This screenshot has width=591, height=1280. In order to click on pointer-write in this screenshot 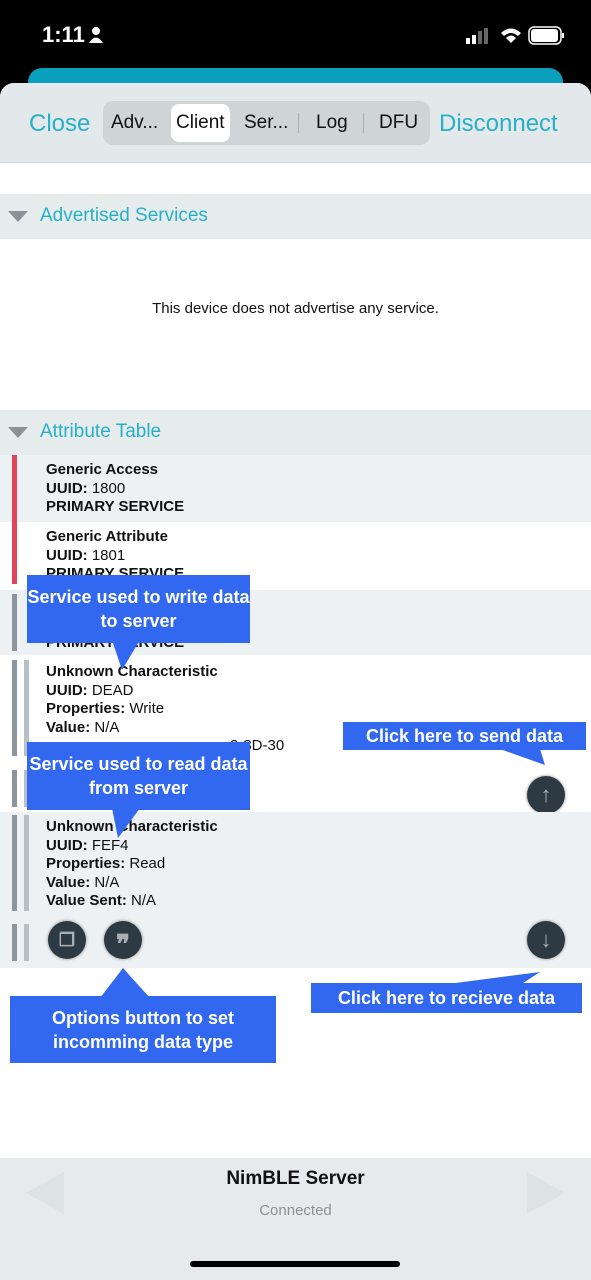, I will do `click(126, 655)`.